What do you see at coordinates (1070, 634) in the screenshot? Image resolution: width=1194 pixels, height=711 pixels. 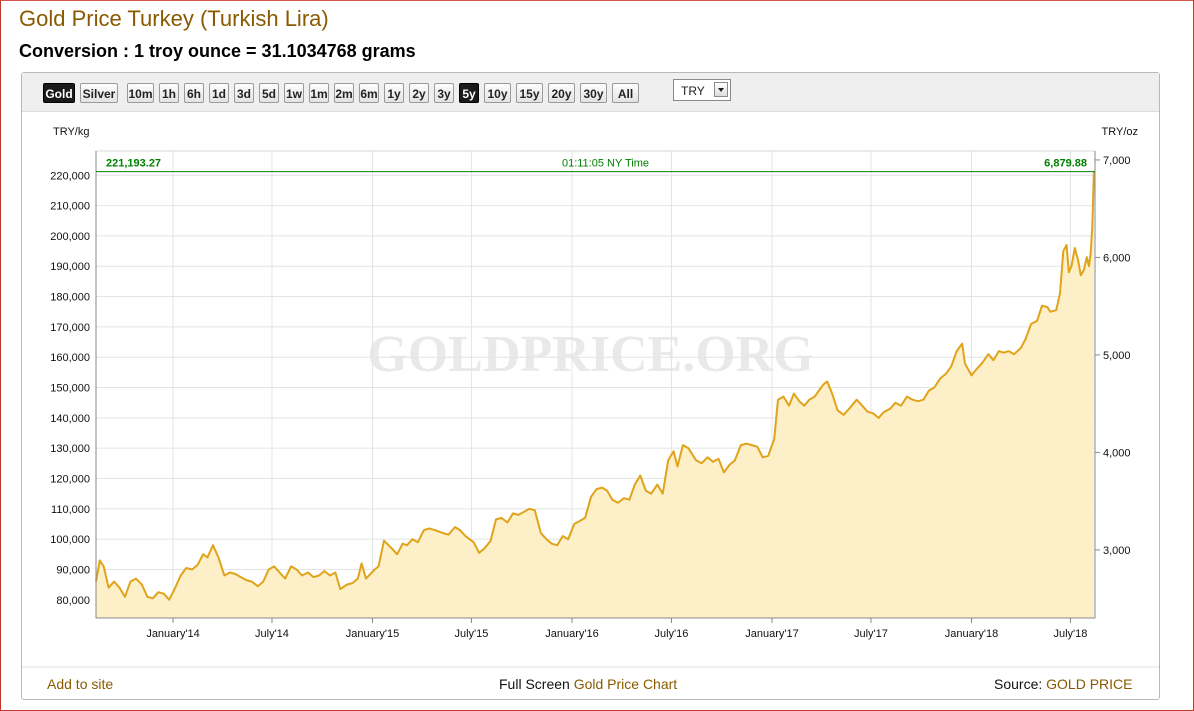 I see `x-tick-label: July'18` at bounding box center [1070, 634].